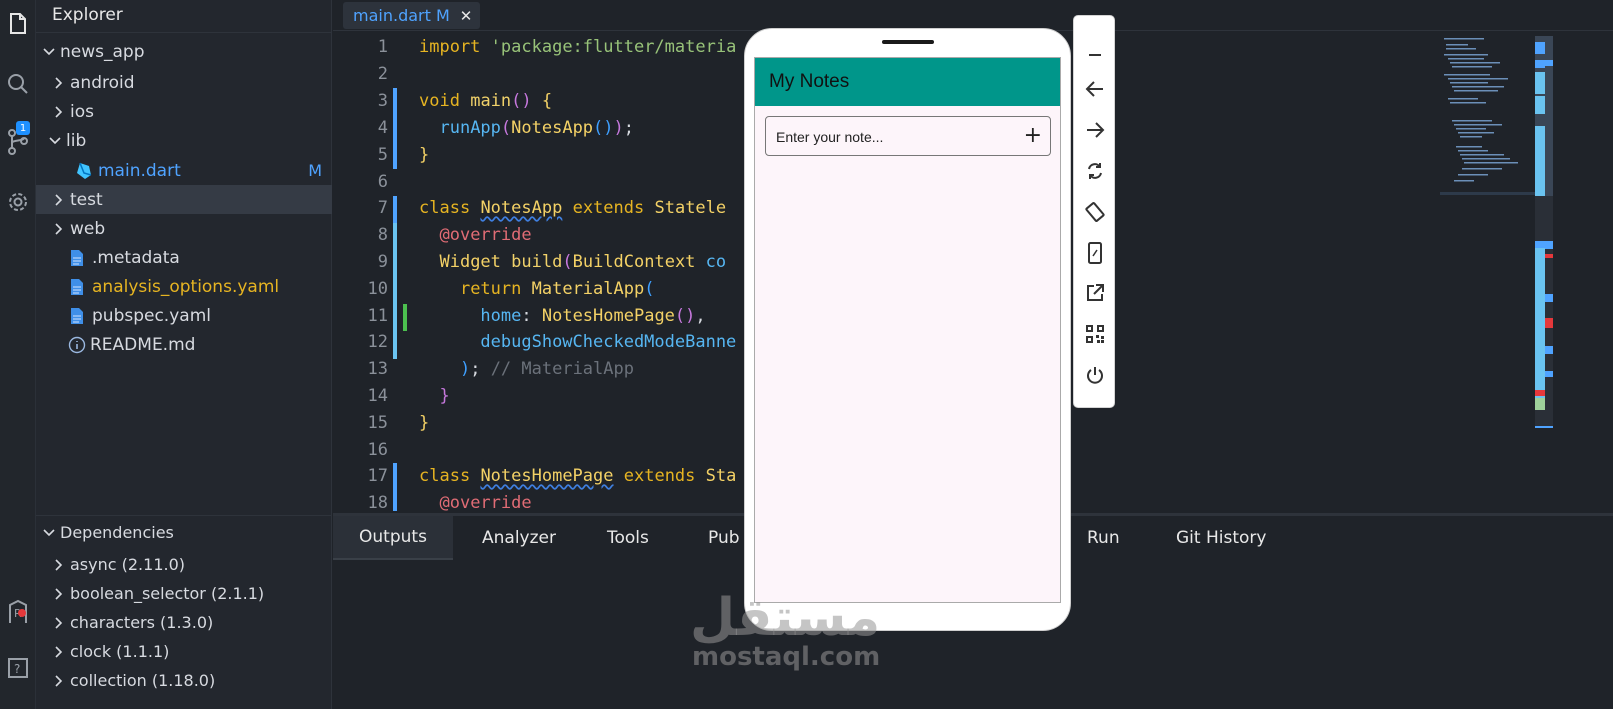  Describe the element at coordinates (184, 344) in the screenshot. I see `tree-item-readme: README.md` at that location.